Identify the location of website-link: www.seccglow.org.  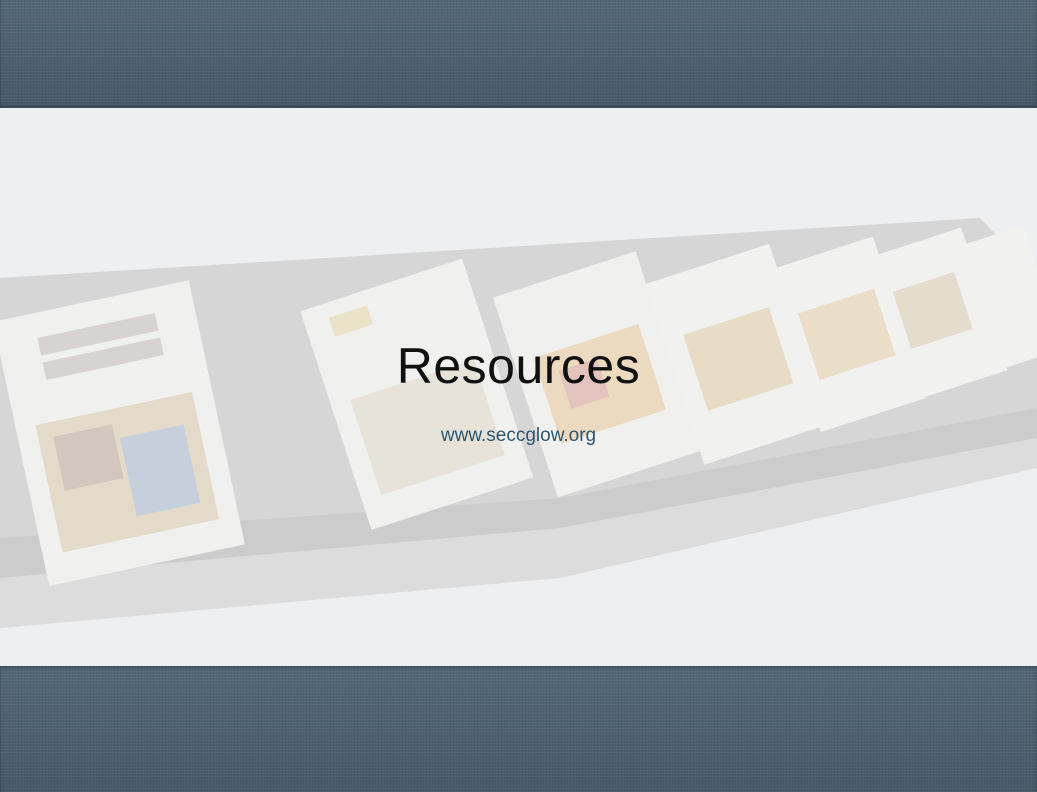
(518, 436).